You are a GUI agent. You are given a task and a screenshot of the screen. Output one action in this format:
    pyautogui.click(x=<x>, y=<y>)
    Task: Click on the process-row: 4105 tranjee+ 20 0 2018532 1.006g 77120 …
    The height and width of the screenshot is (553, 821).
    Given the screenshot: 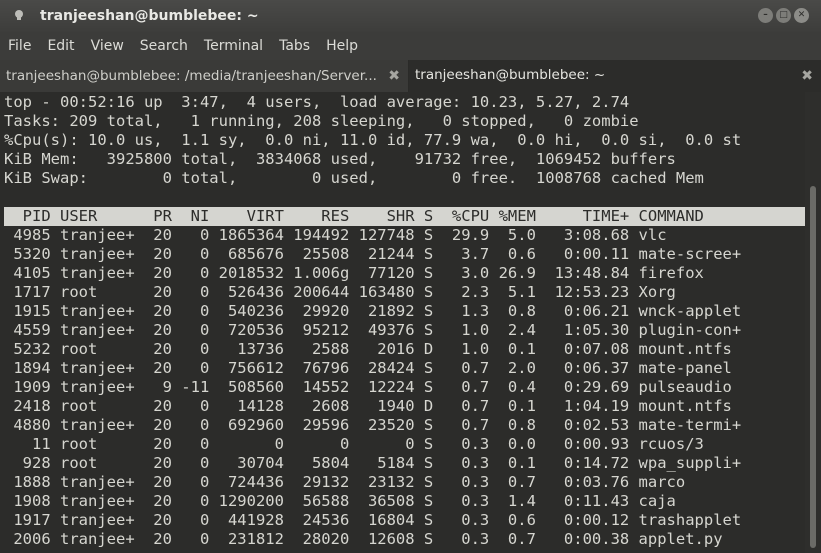 What is the action you would take?
    pyautogui.click(x=354, y=273)
    